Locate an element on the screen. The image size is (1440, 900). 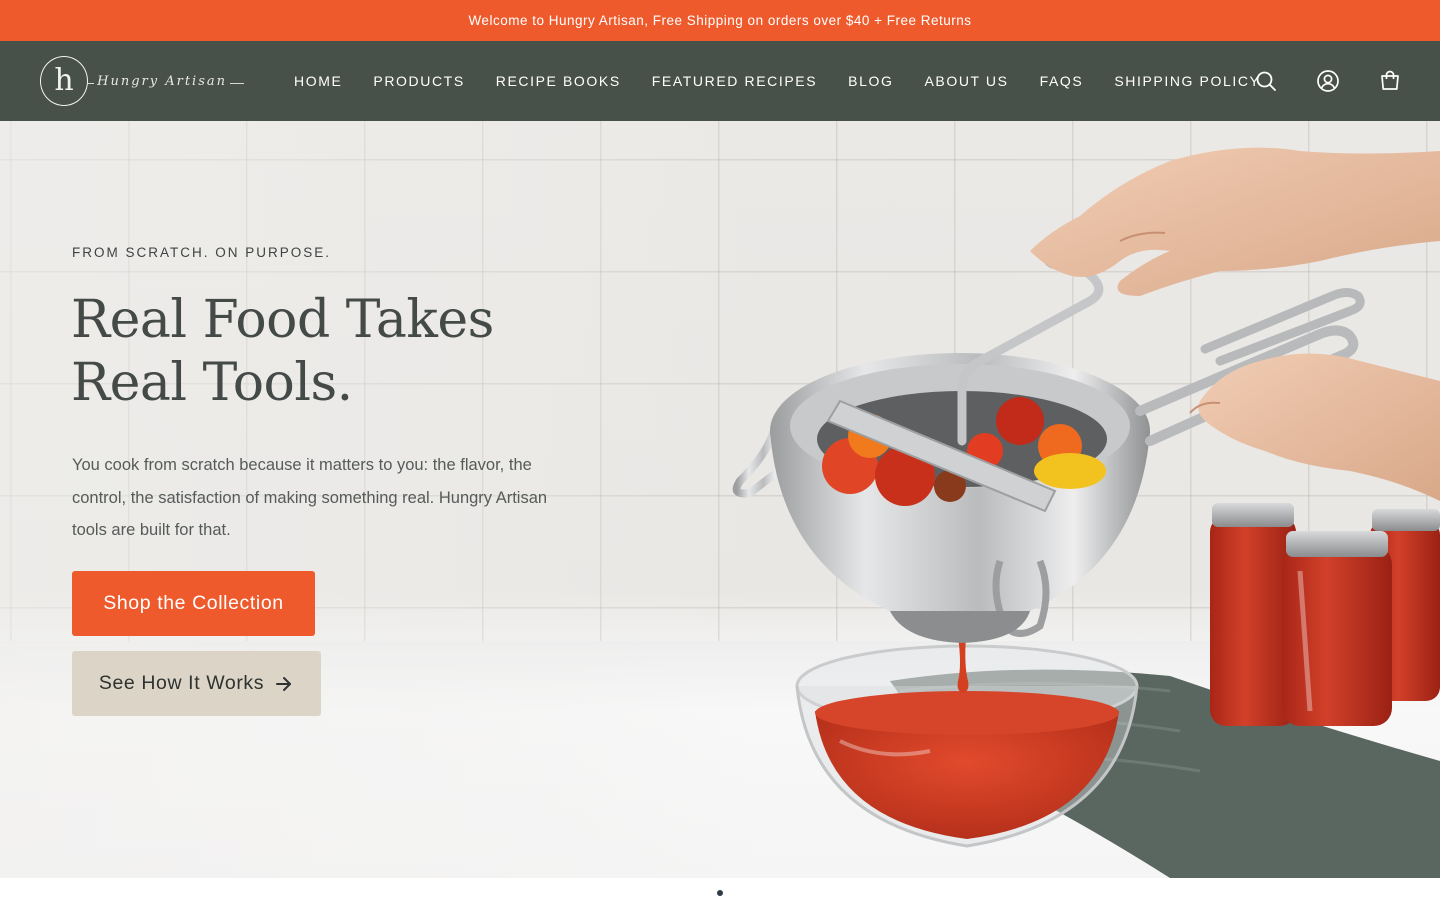
search-icon is located at coordinates (1266, 81).